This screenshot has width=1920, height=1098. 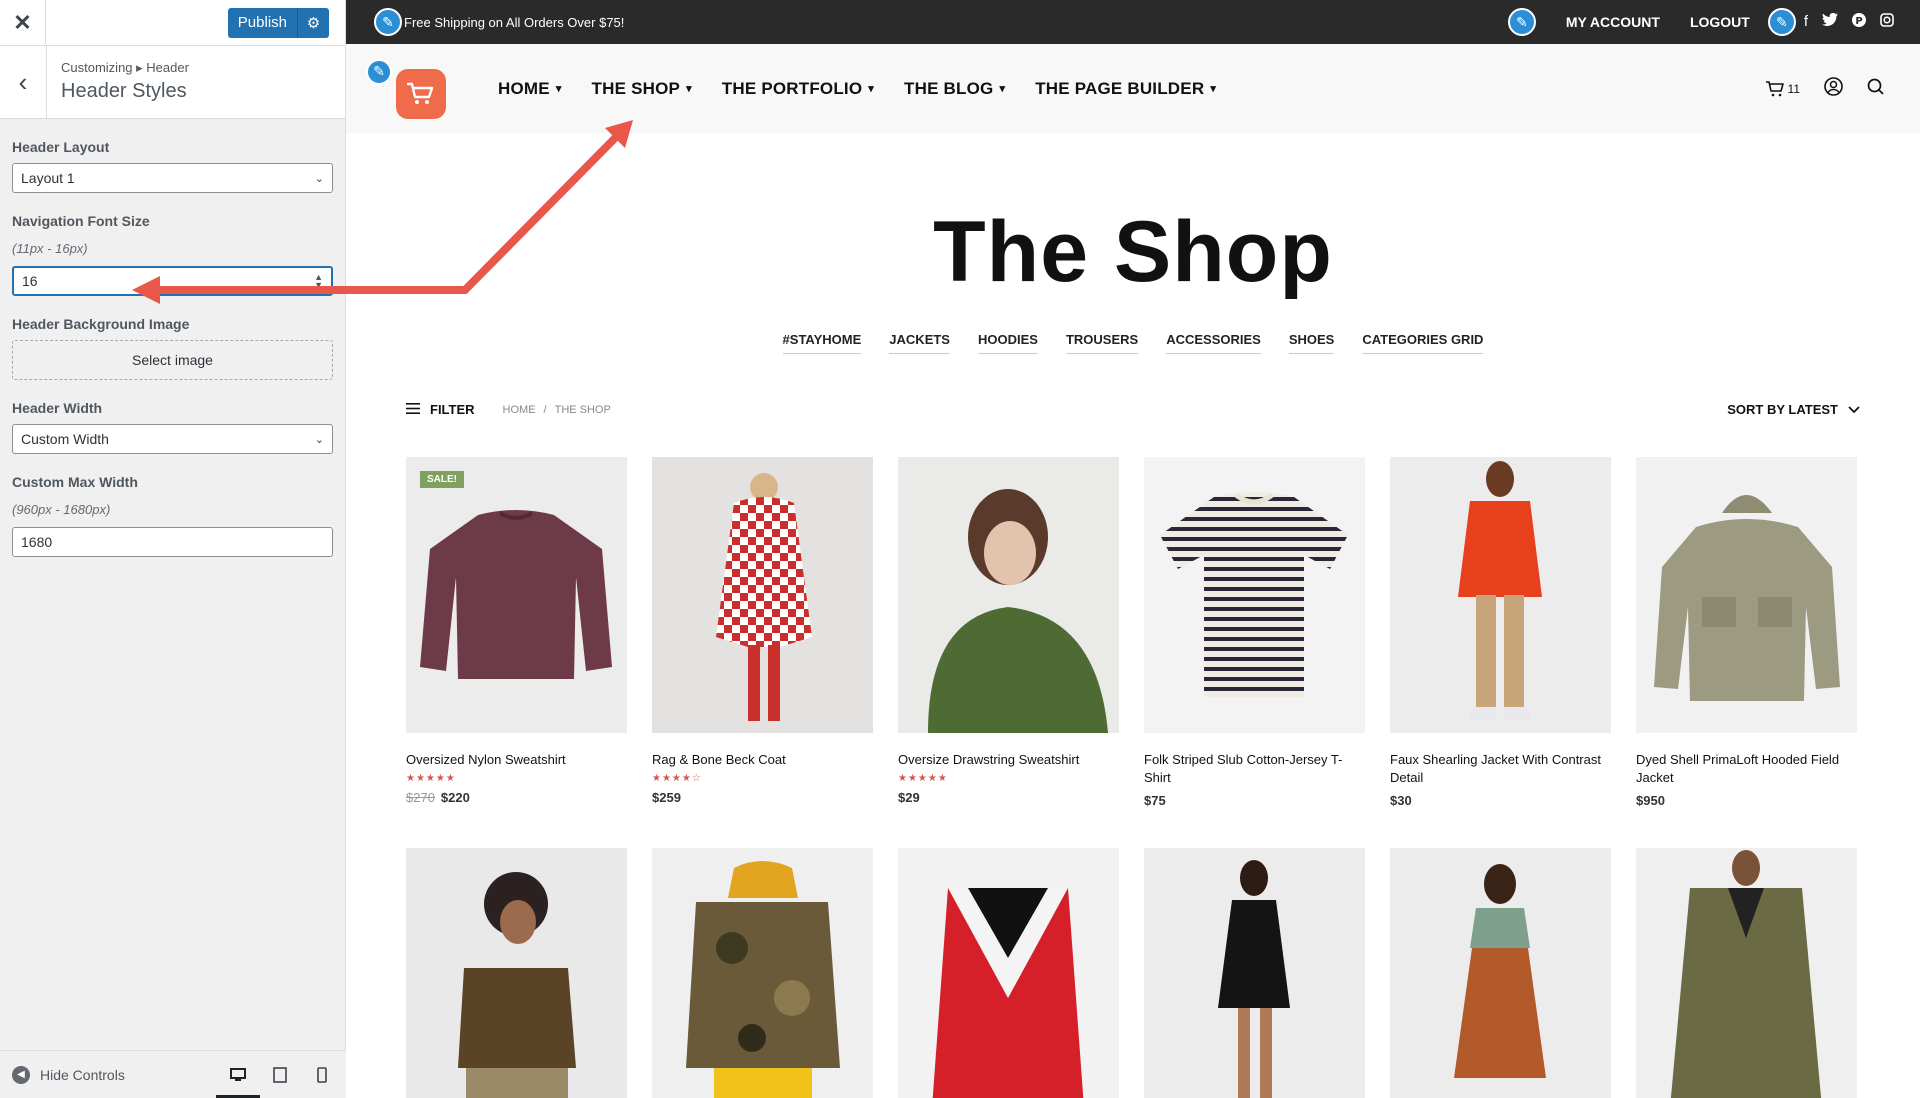 I want to click on publish-button: Publish, so click(x=262, y=22).